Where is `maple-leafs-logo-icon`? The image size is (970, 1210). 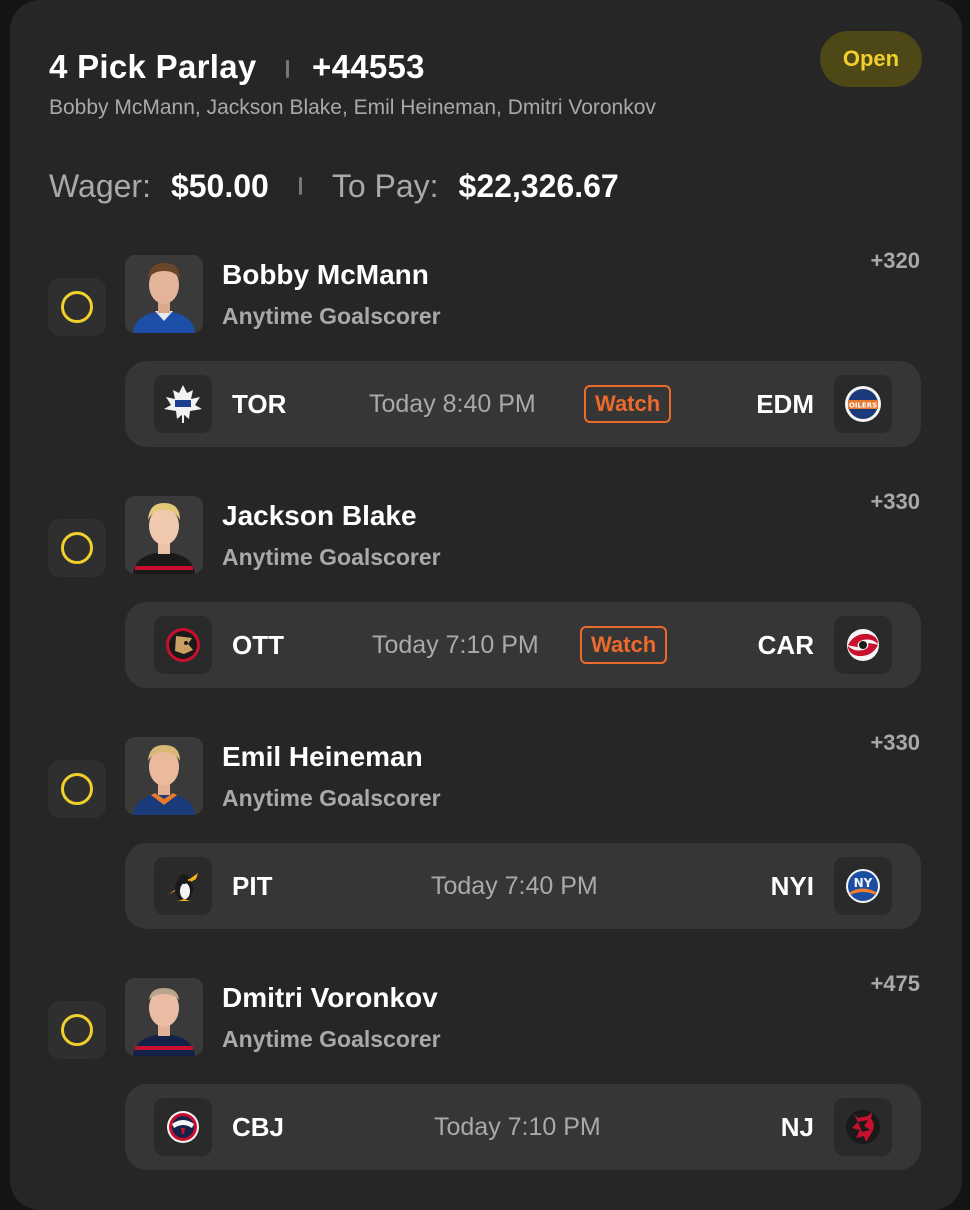
maple-leafs-logo-icon is located at coordinates (183, 404).